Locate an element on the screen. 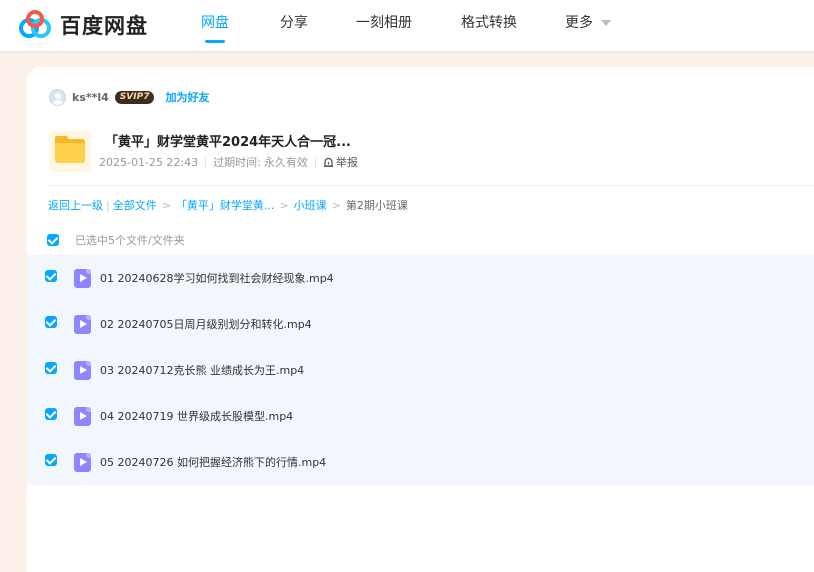 The image size is (814, 572). file-name: 05 20240726 如何把握经济熊下的行情.mp4 is located at coordinates (213, 462).